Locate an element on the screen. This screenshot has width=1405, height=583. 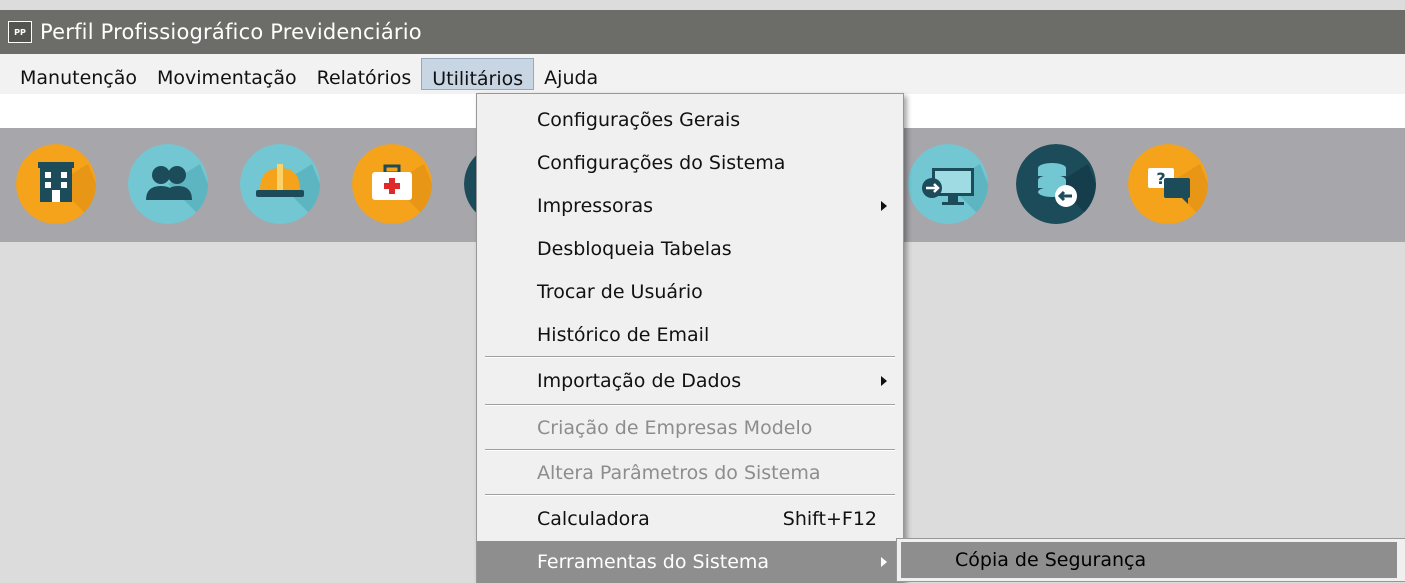
menuitem-trocar-usuario: Trocar de Usuário is located at coordinates (690, 292).